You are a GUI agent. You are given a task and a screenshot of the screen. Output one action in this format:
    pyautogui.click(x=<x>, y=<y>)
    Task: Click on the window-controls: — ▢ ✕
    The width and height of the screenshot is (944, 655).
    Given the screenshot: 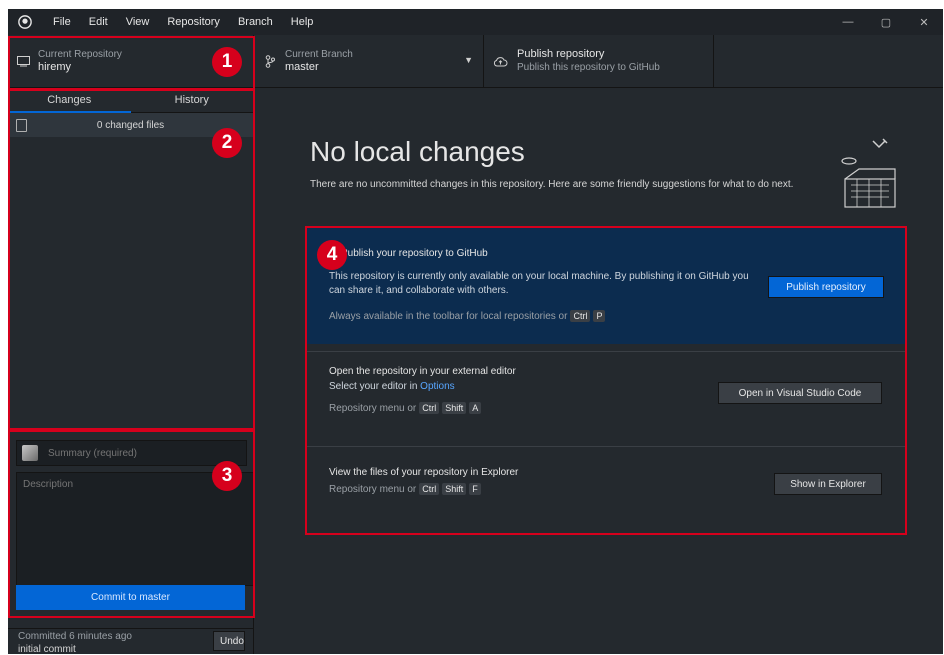 What is the action you would take?
    pyautogui.click(x=886, y=22)
    